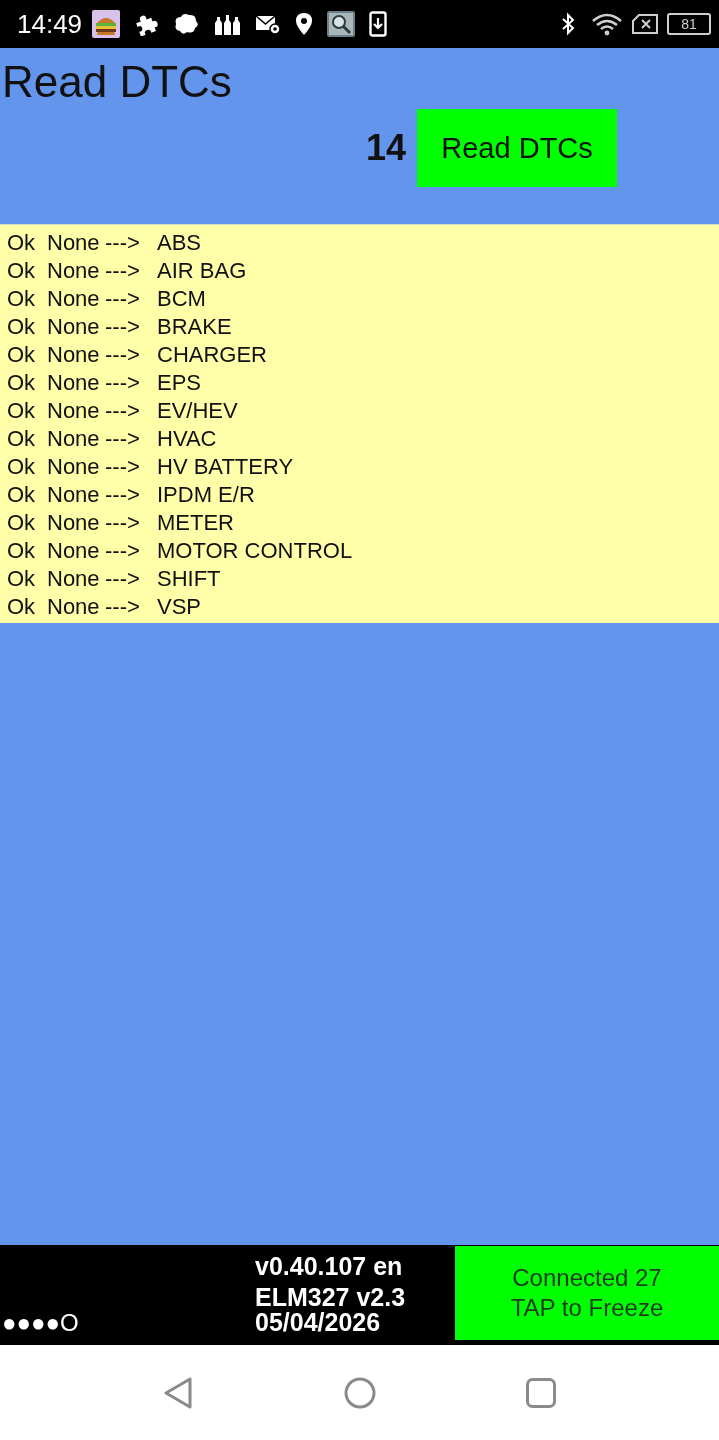 Image resolution: width=719 pixels, height=1440 pixels. I want to click on module-name: AIR BAG, so click(202, 271).